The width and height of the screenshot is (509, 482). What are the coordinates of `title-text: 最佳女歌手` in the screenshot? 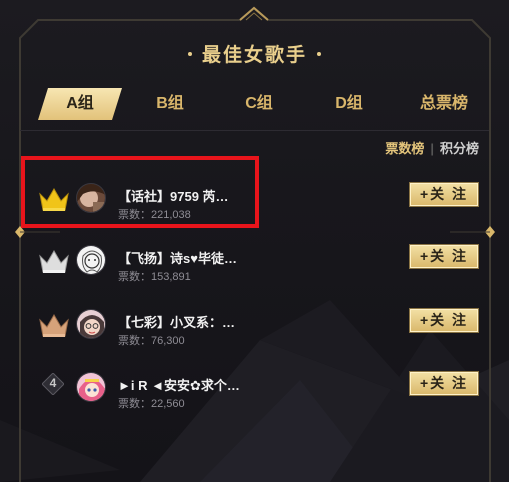 It's located at (254, 55).